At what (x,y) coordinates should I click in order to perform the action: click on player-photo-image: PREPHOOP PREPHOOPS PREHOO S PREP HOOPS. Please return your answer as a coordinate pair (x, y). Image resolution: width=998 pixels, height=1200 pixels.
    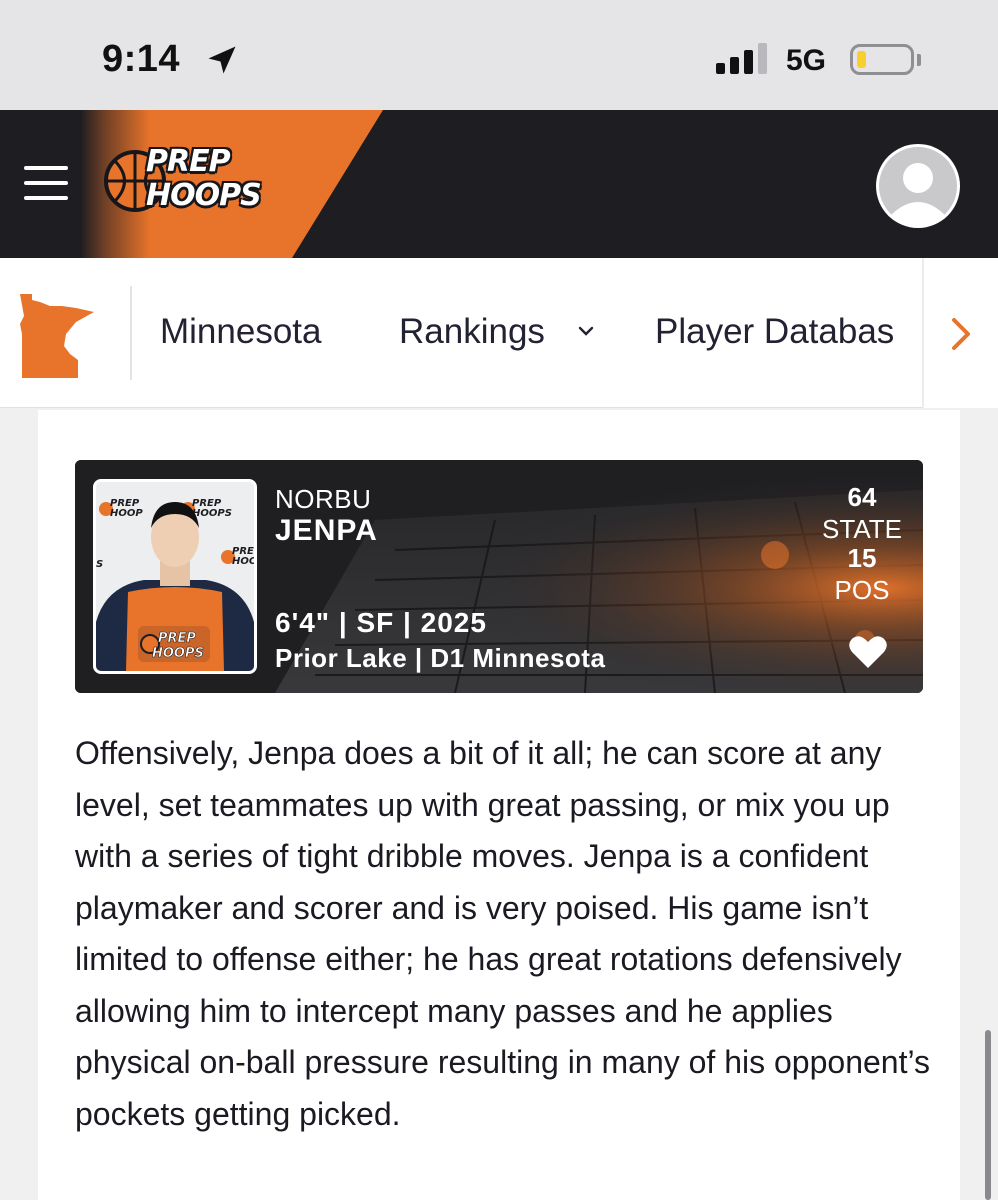
    Looking at the image, I should click on (175, 576).